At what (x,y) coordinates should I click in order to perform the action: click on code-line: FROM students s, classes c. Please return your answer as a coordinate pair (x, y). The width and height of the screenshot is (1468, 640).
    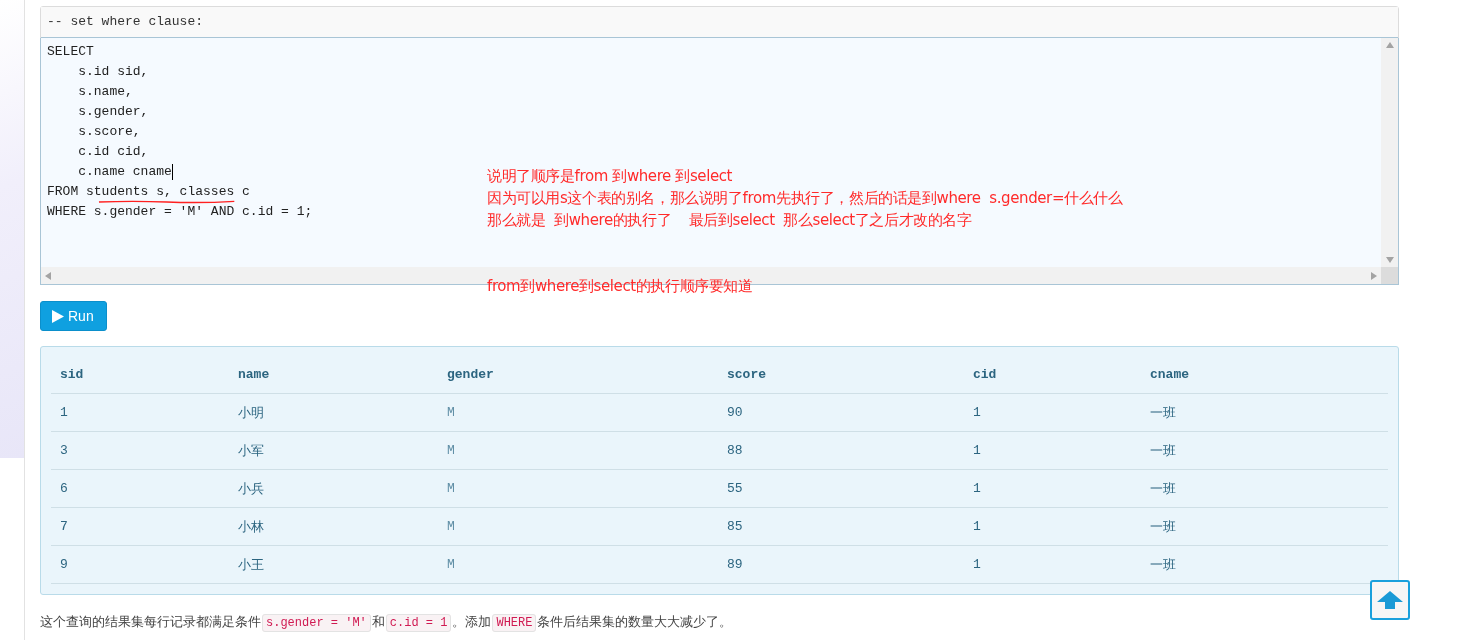
    Looking at the image, I should click on (148, 192).